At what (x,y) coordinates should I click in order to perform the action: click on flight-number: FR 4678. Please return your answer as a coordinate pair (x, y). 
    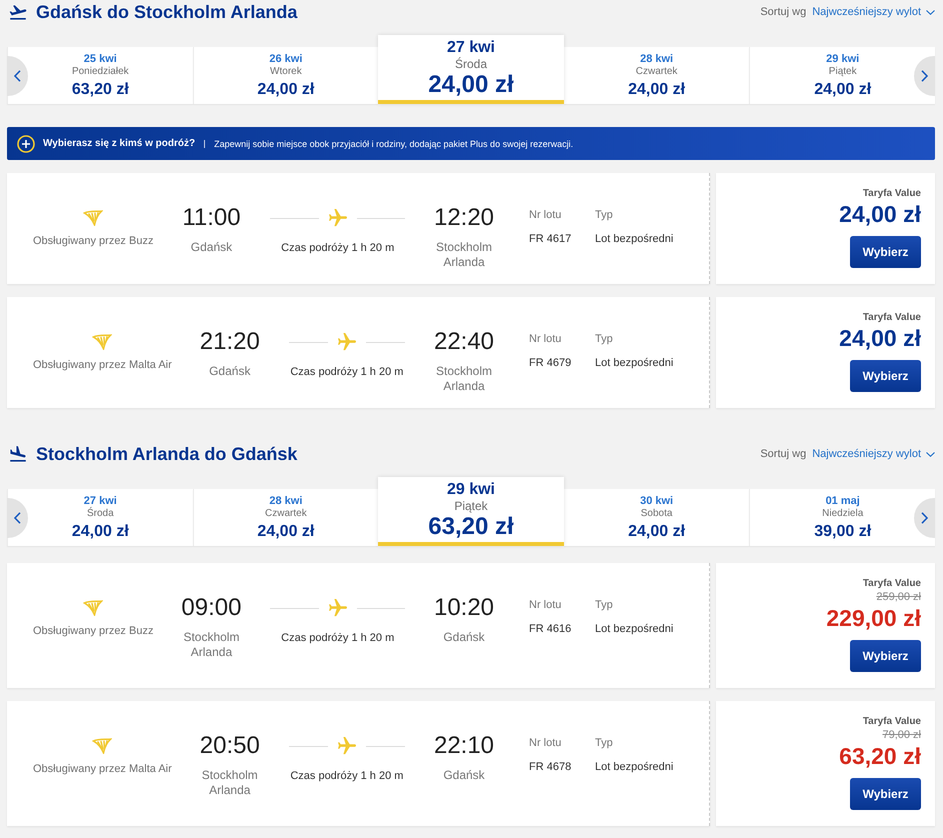
    Looking at the image, I should click on (550, 767).